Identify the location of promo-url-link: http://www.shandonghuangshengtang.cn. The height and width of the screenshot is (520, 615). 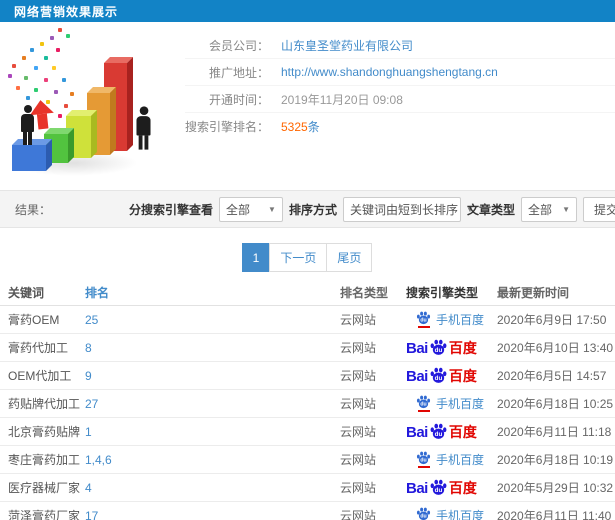
(389, 72).